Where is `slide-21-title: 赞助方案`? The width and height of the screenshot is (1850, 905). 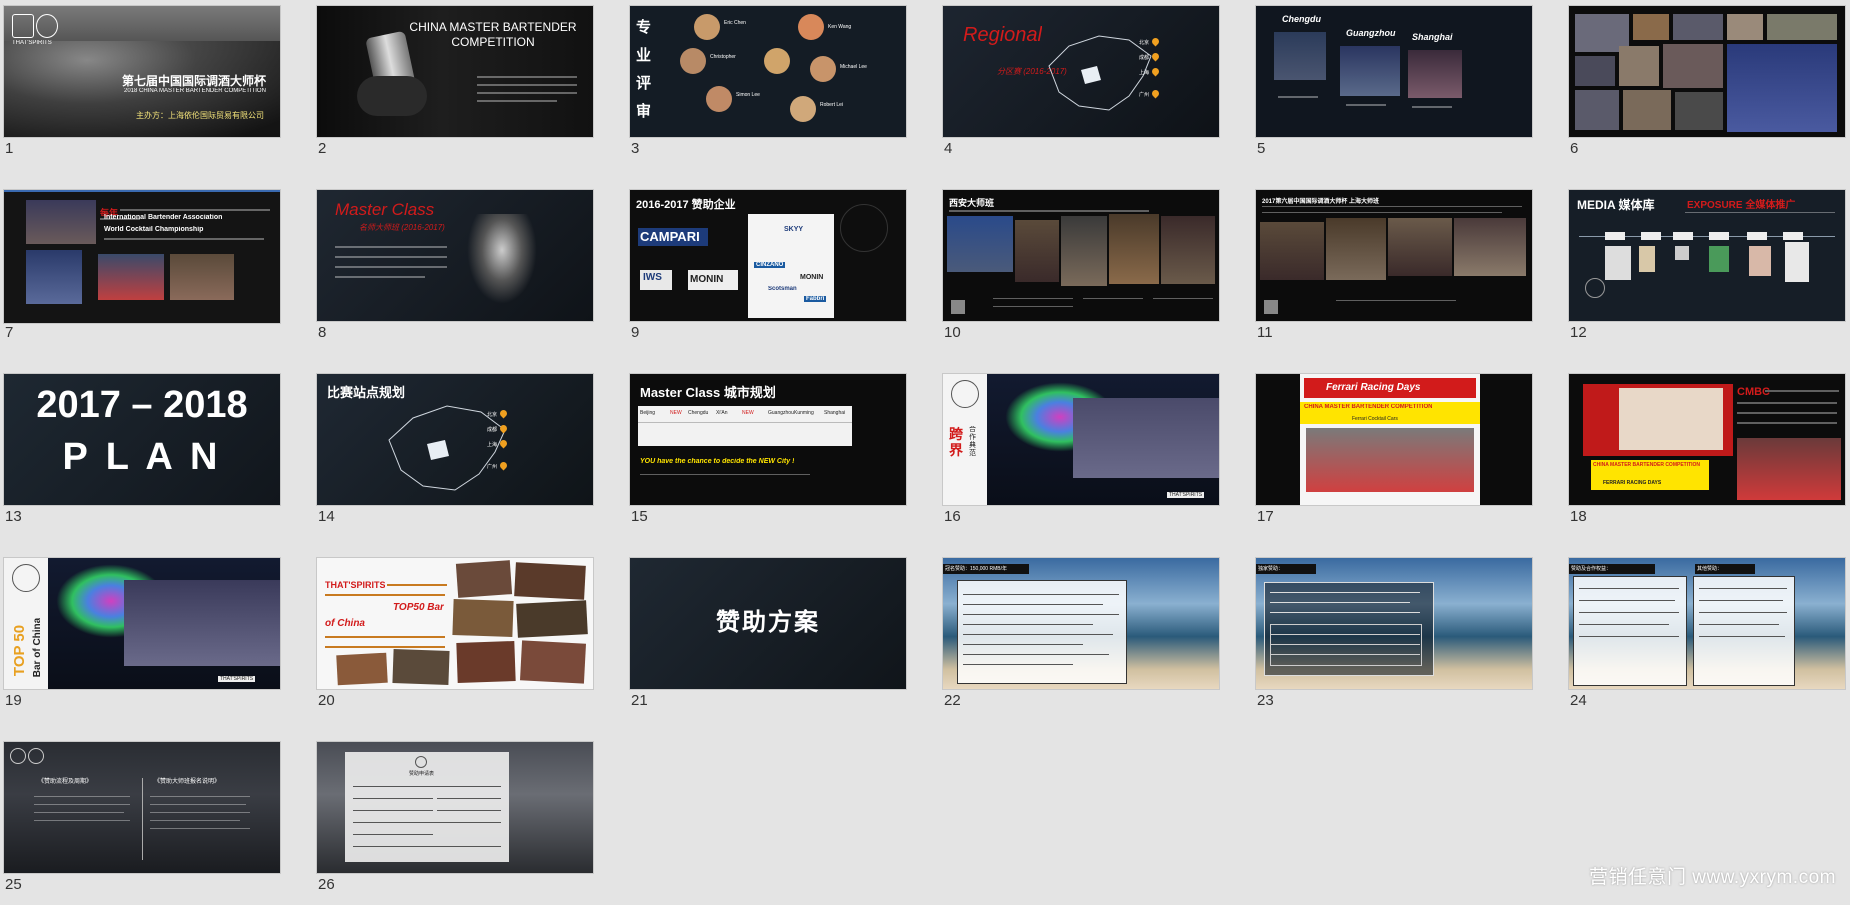
slide-21-title: 赞助方案 is located at coordinates (768, 622).